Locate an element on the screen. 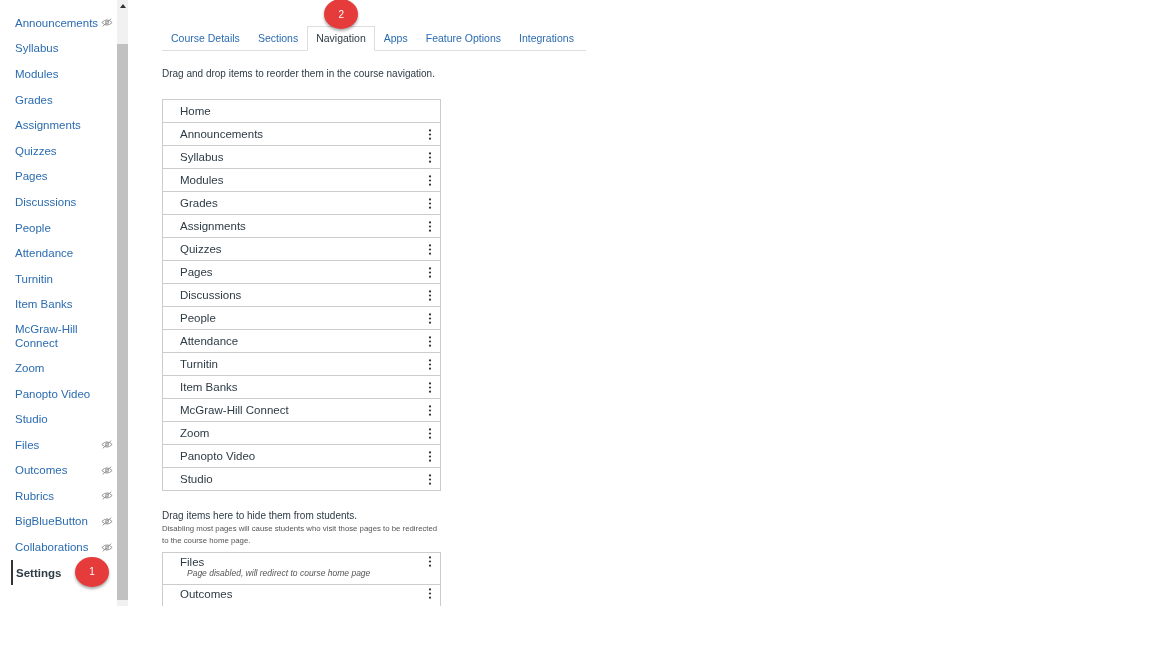 The width and height of the screenshot is (1152, 648). sidebar-link: BigBlueButton is located at coordinates (51, 521).